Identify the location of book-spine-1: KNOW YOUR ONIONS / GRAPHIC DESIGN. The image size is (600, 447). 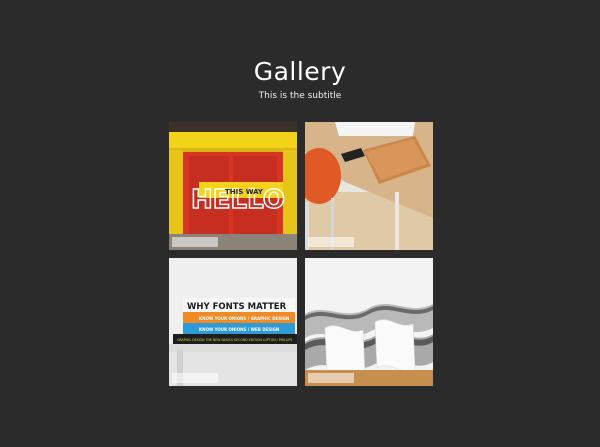
(244, 318).